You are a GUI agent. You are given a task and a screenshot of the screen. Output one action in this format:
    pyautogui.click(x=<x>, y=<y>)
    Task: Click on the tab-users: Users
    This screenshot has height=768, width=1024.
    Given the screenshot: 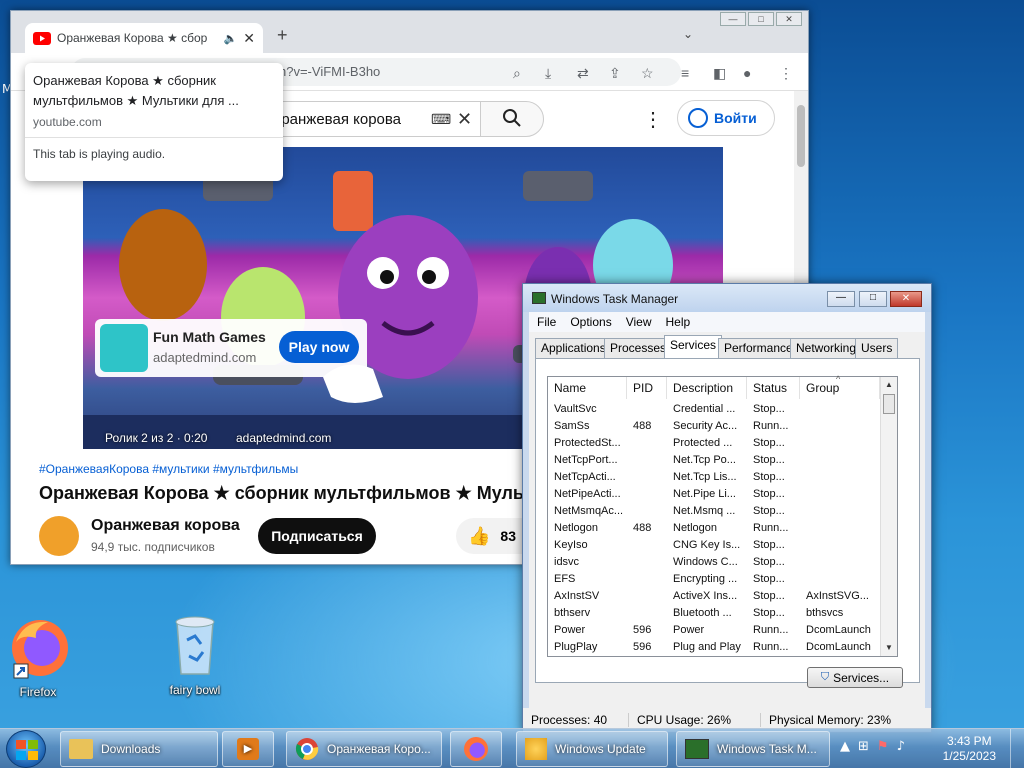 What is the action you would take?
    pyautogui.click(x=877, y=348)
    